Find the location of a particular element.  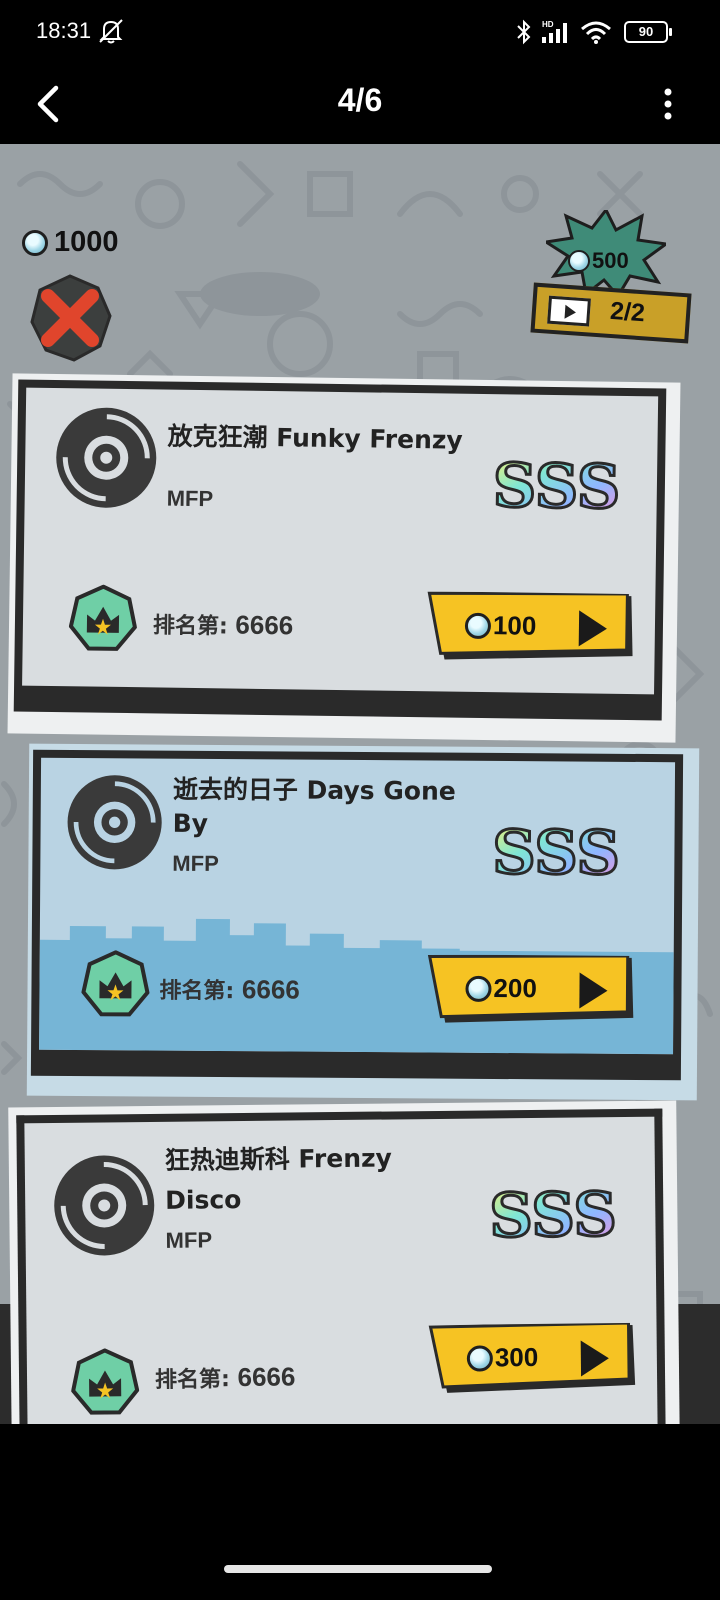

ad-reward-amount: 500 is located at coordinates (598, 261).